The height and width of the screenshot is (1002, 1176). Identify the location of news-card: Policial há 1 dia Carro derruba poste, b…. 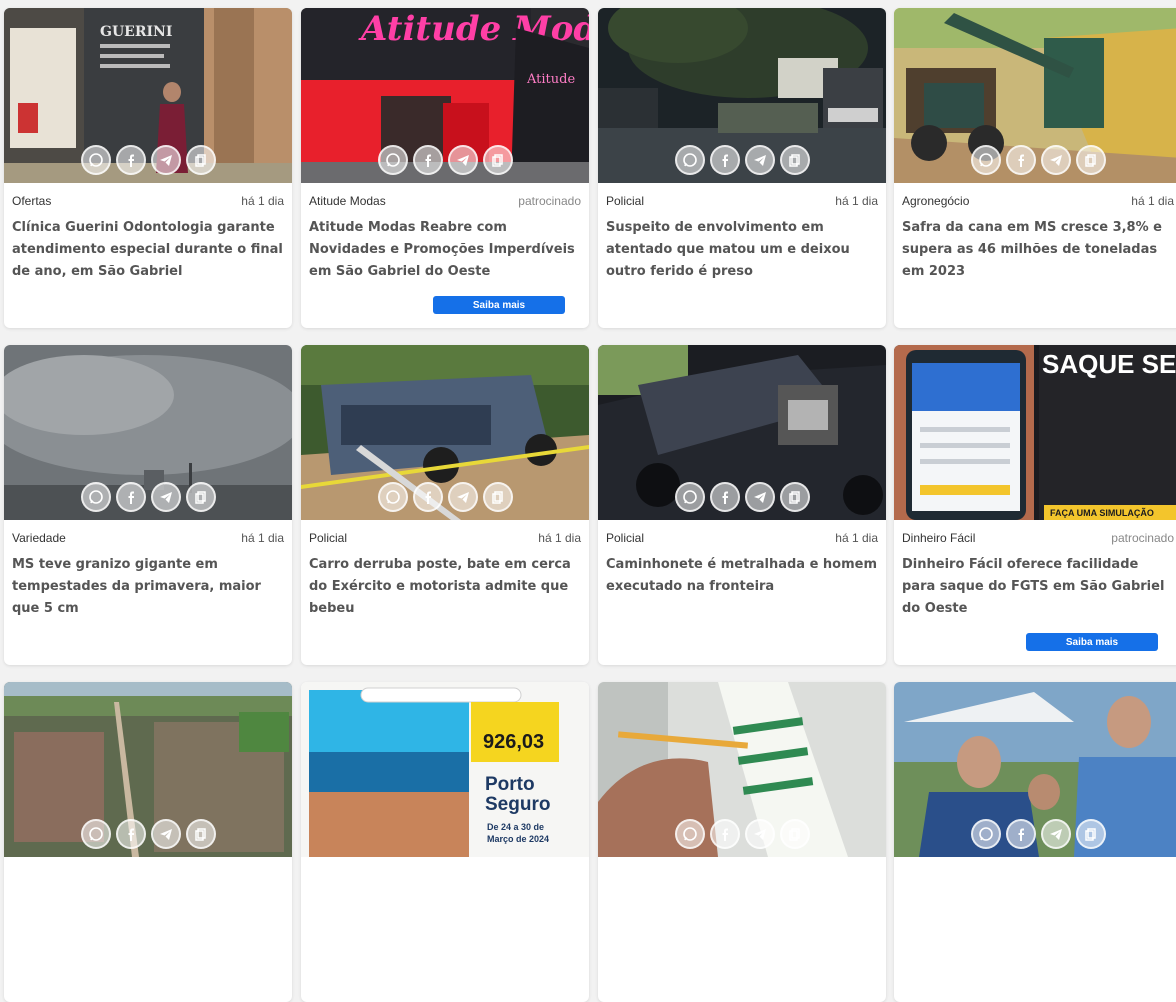
(445, 505).